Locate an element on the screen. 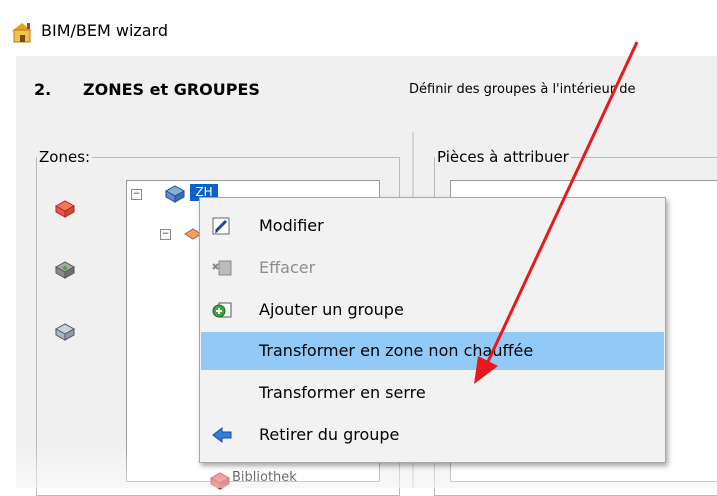 The height and width of the screenshot is (496, 717). menu-item-modifier: Modifier is located at coordinates (432, 226).